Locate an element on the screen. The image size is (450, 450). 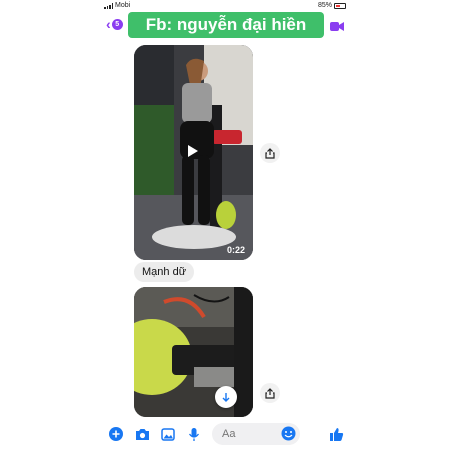
camera-icon is located at coordinates (142, 434).